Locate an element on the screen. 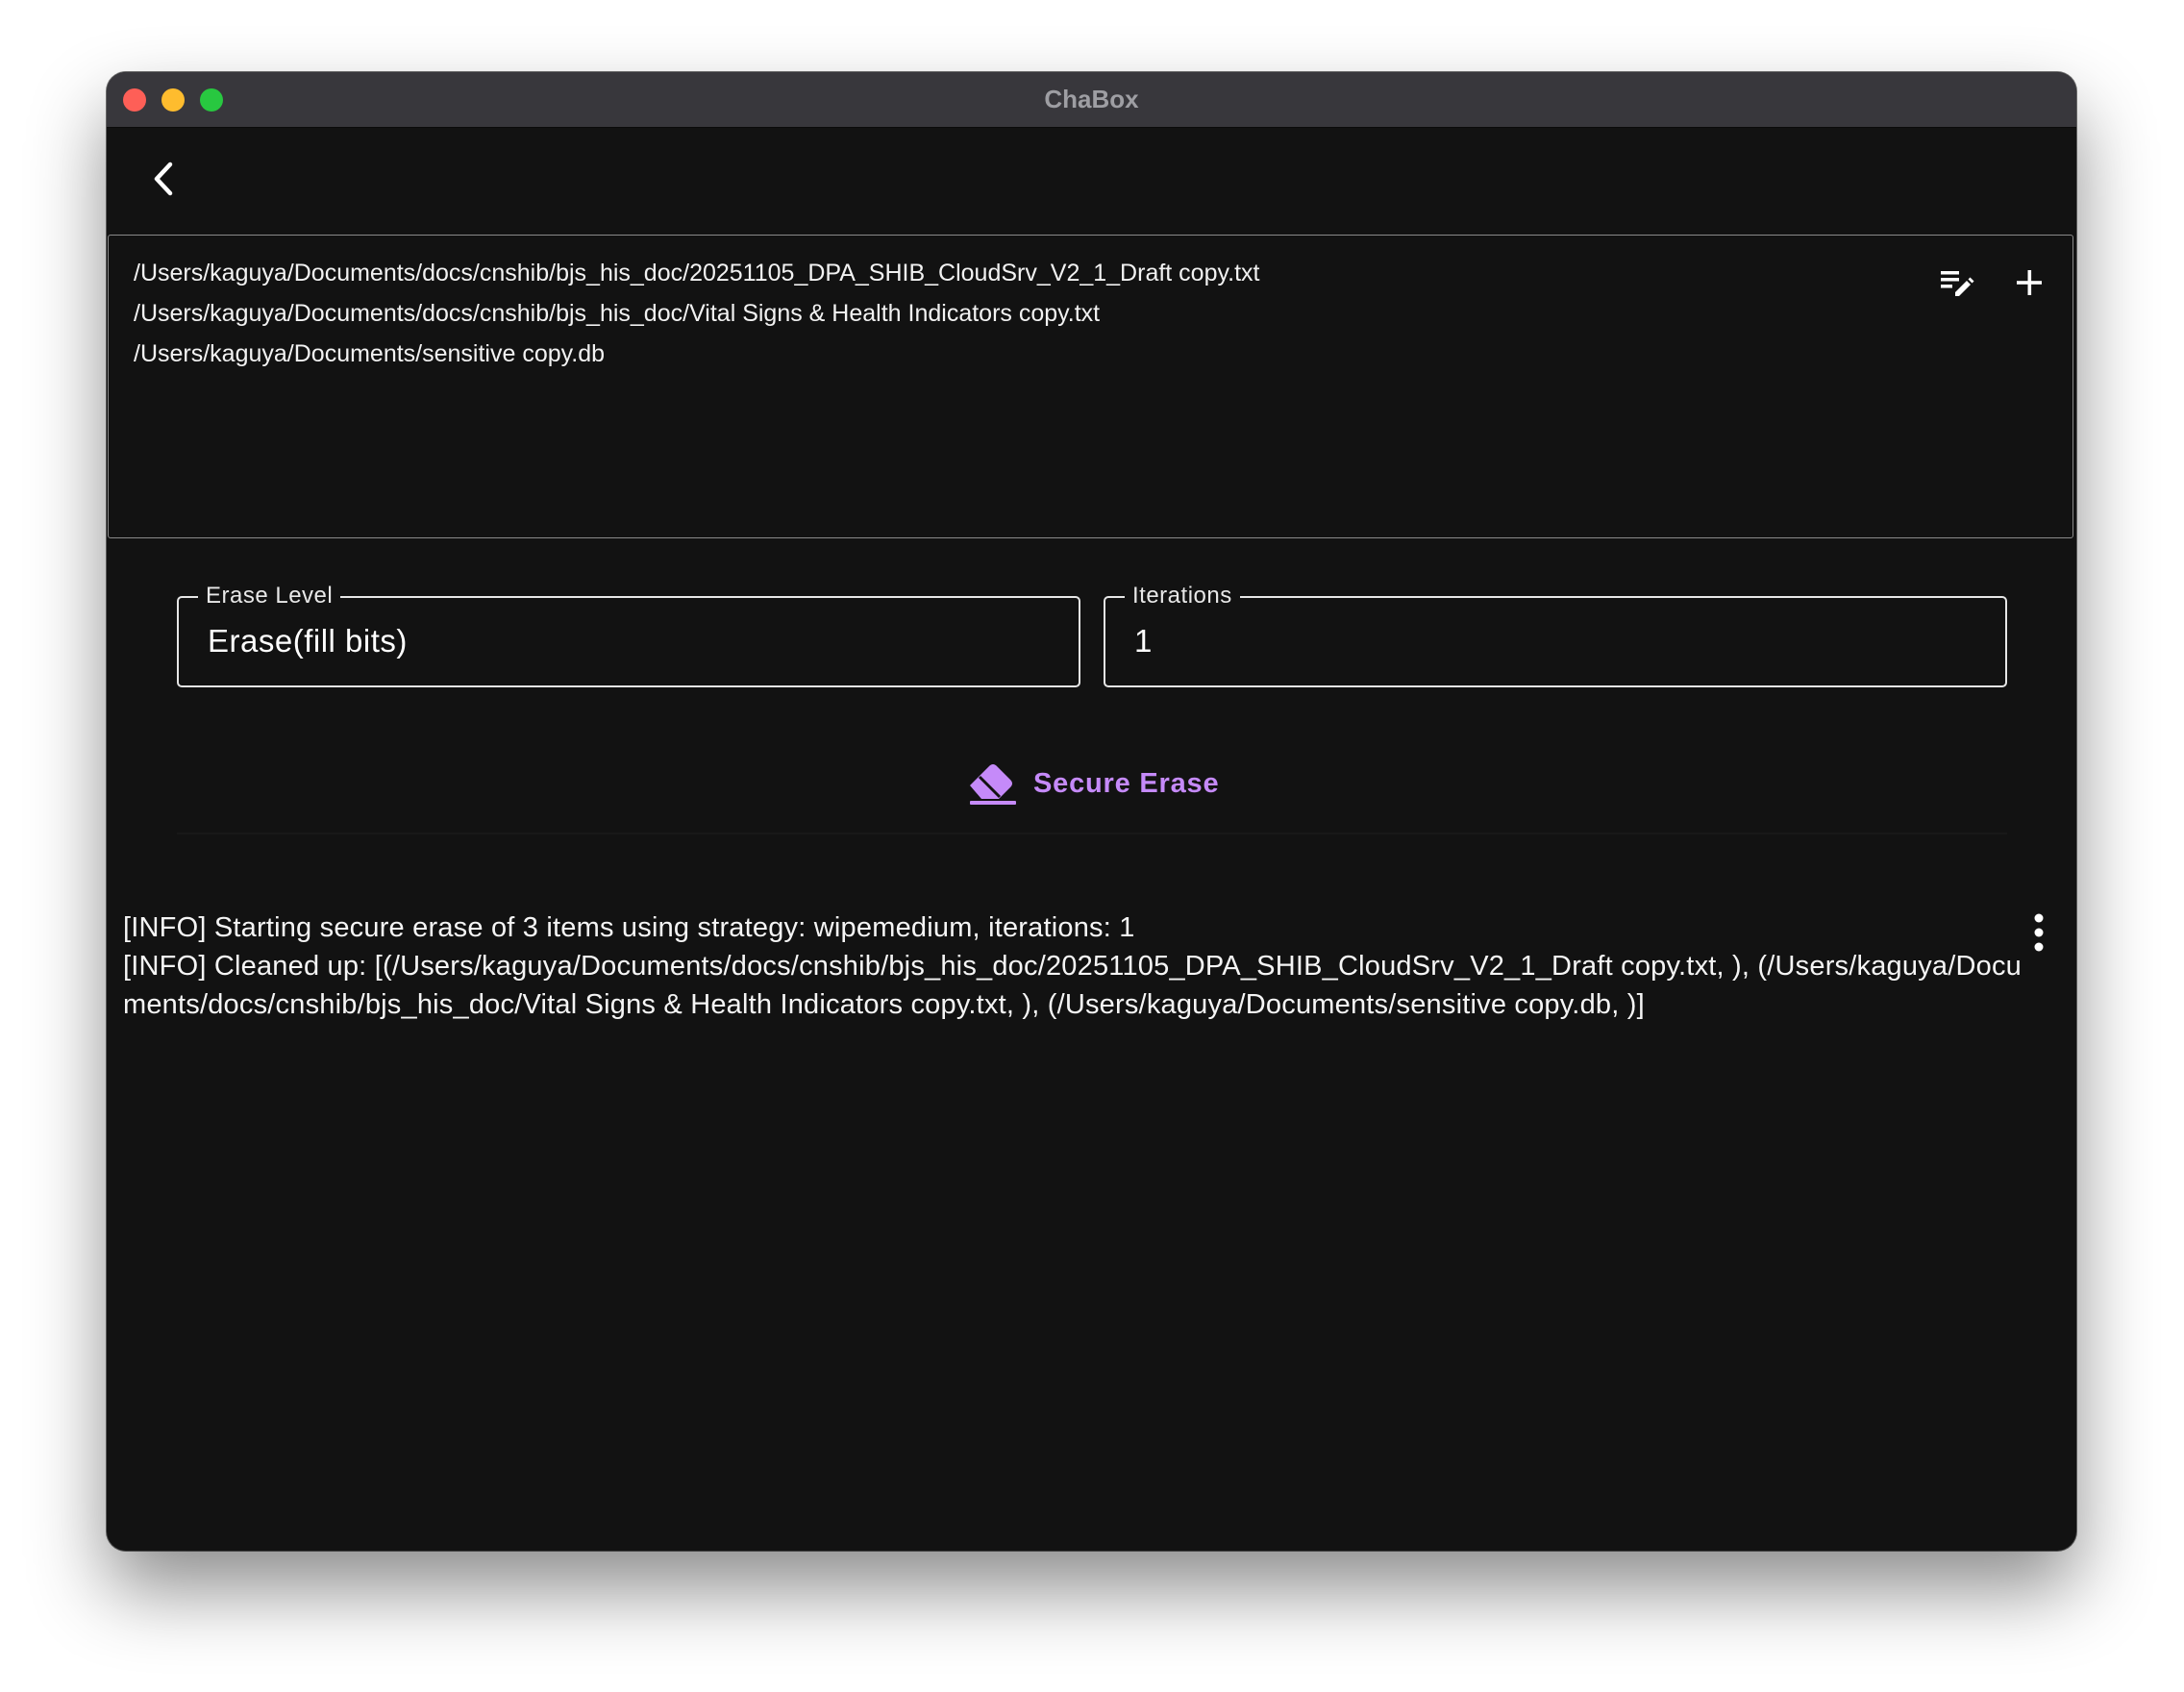 The height and width of the screenshot is (1692, 2184). erase-level-label: Erase Level is located at coordinates (269, 596).